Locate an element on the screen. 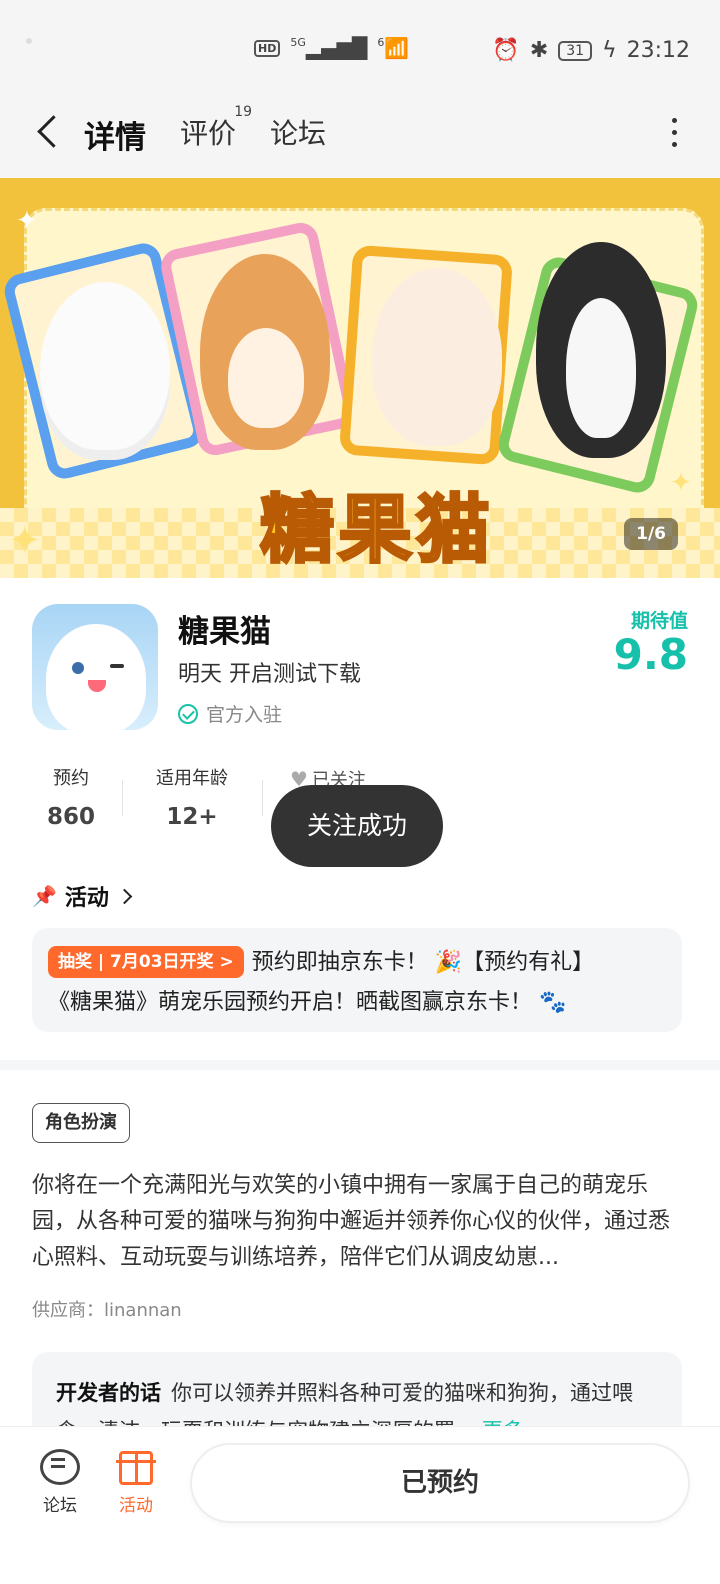  reviews-count-badge: 19 is located at coordinates (243, 112).